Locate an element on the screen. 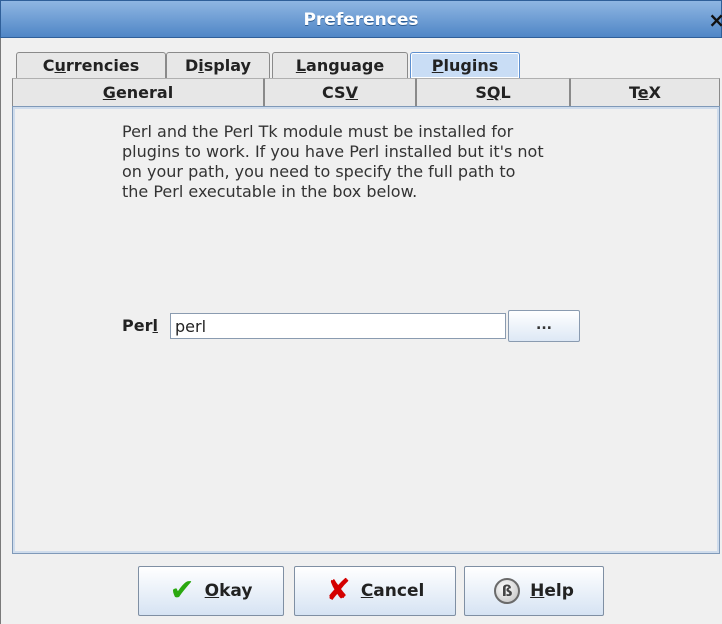 Image resolution: width=722 pixels, height=624 pixels. tab-label-part: eneral is located at coordinates (144, 92).